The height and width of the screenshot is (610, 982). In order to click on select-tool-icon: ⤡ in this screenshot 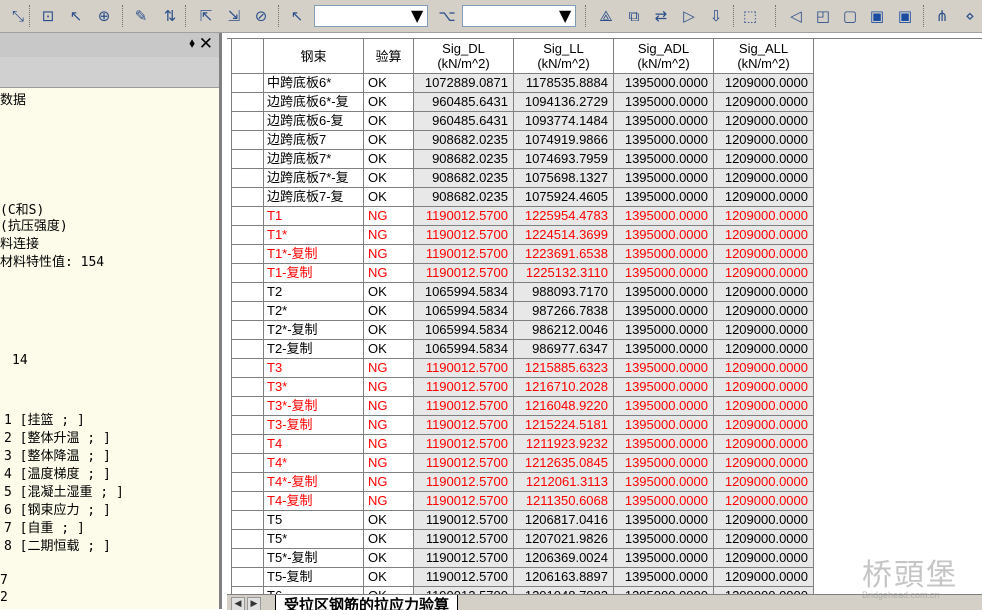, I will do `click(18, 16)`.